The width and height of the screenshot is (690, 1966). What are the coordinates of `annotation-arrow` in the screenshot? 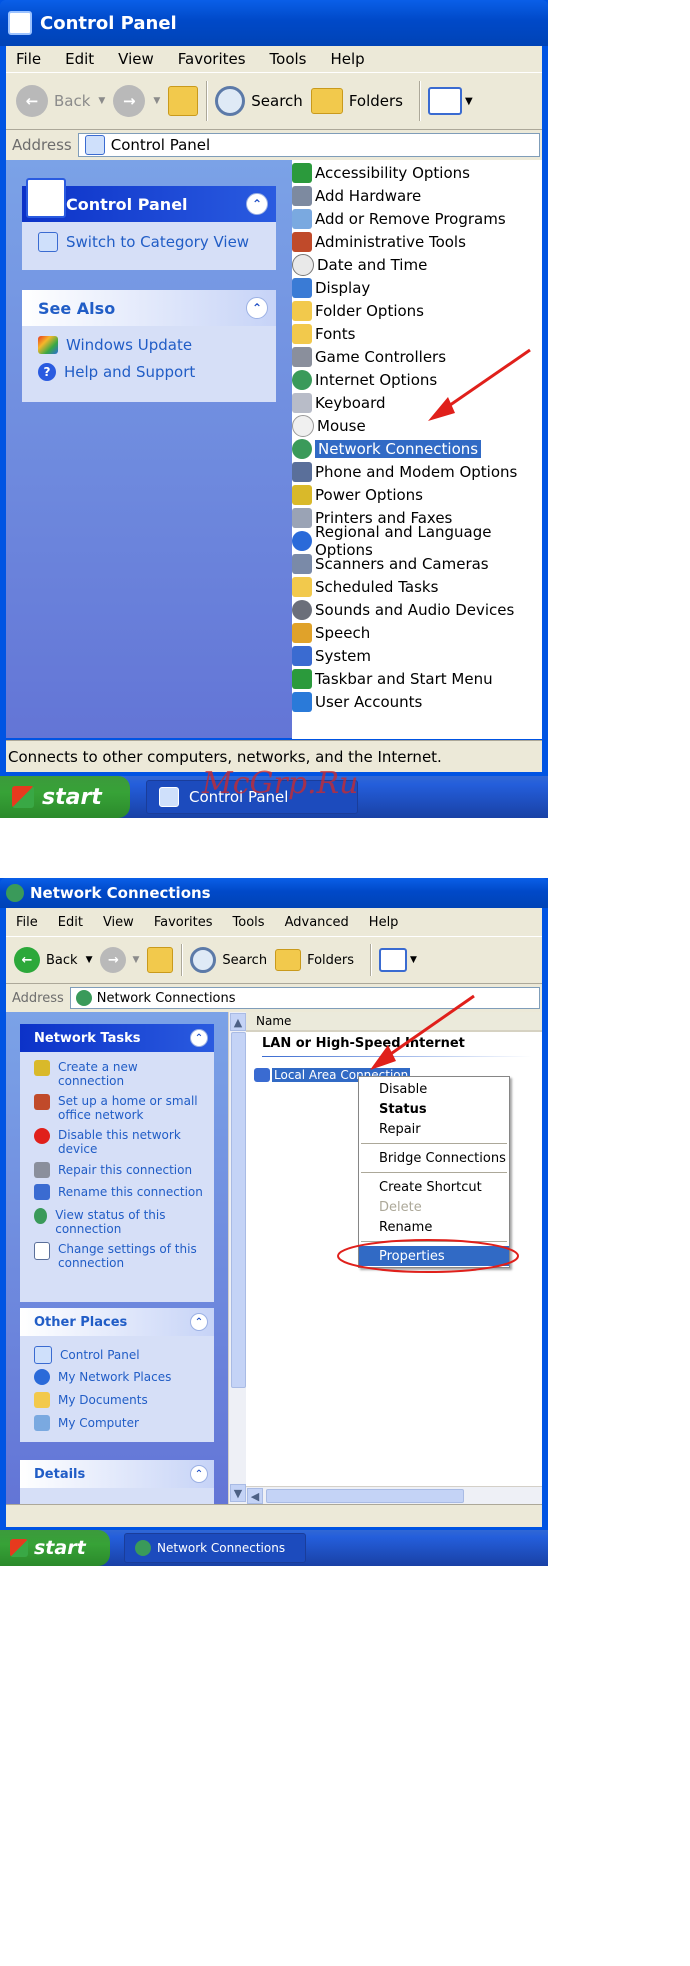 It's located at (479, 384).